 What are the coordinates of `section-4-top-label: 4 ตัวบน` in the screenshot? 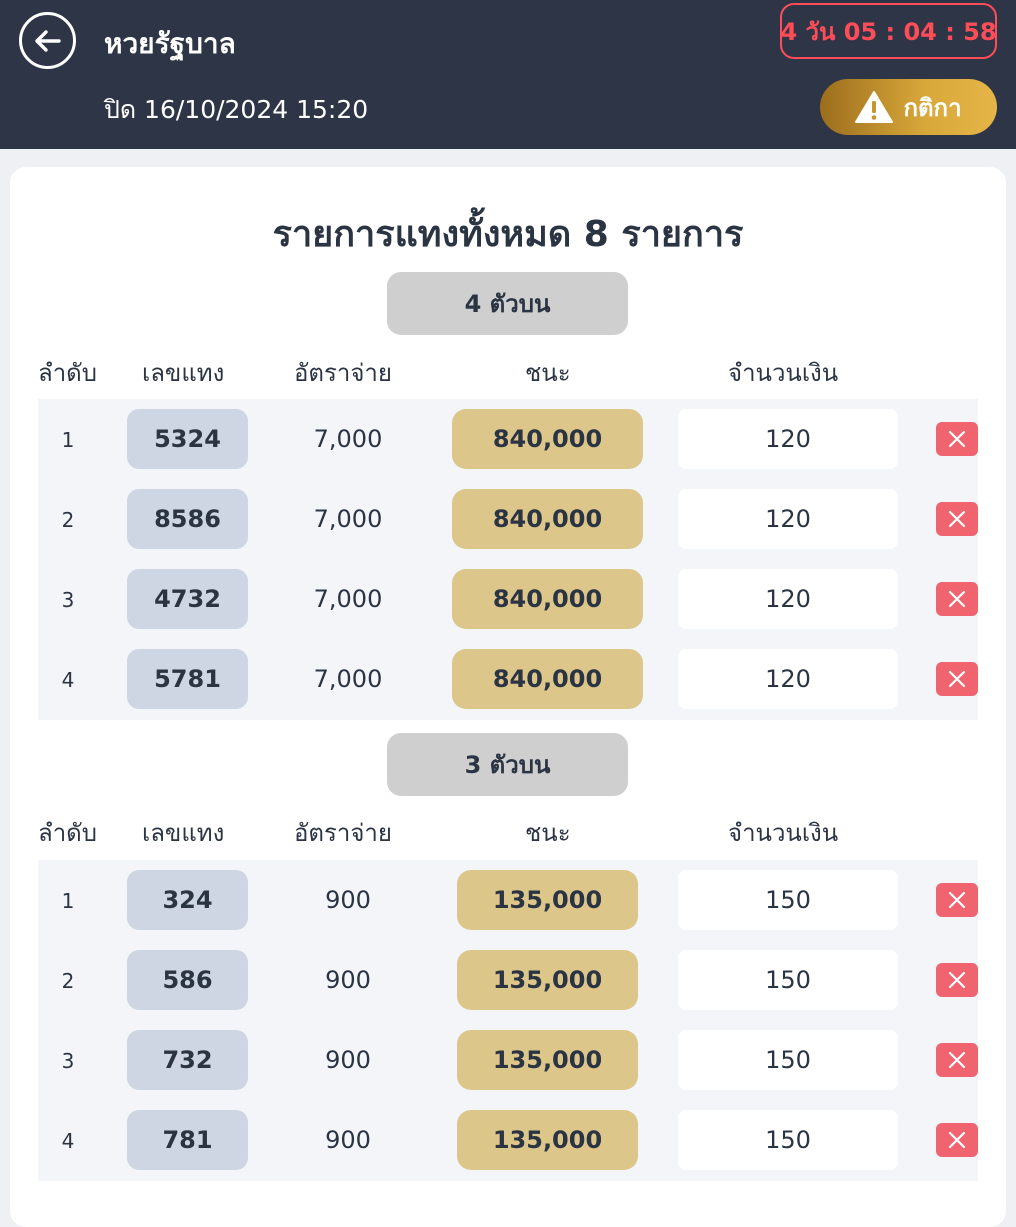 It's located at (507, 303).